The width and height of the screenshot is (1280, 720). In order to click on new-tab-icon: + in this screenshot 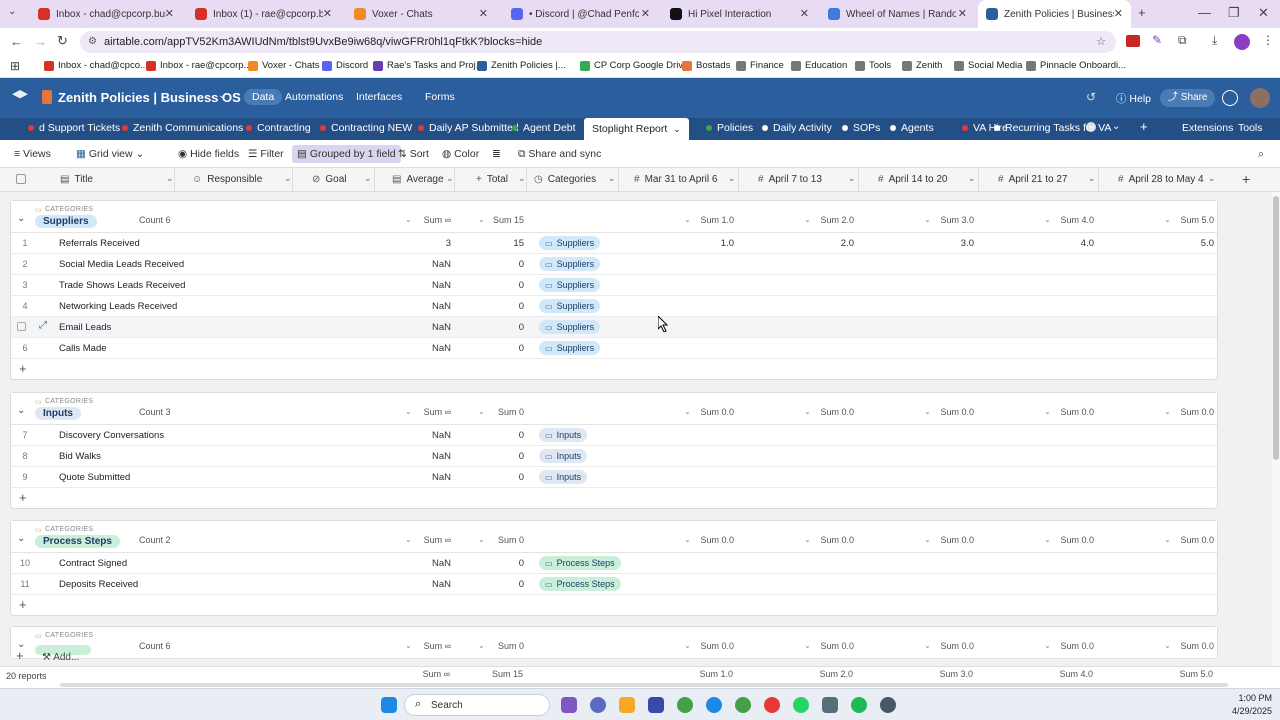, I will do `click(1142, 12)`.